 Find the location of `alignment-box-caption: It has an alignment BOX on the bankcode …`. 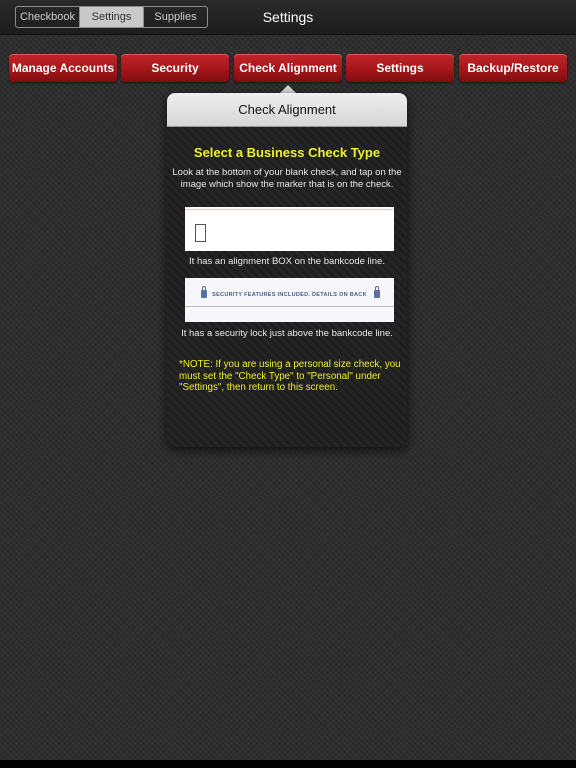

alignment-box-caption: It has an alignment BOX on the bankcode … is located at coordinates (287, 261).